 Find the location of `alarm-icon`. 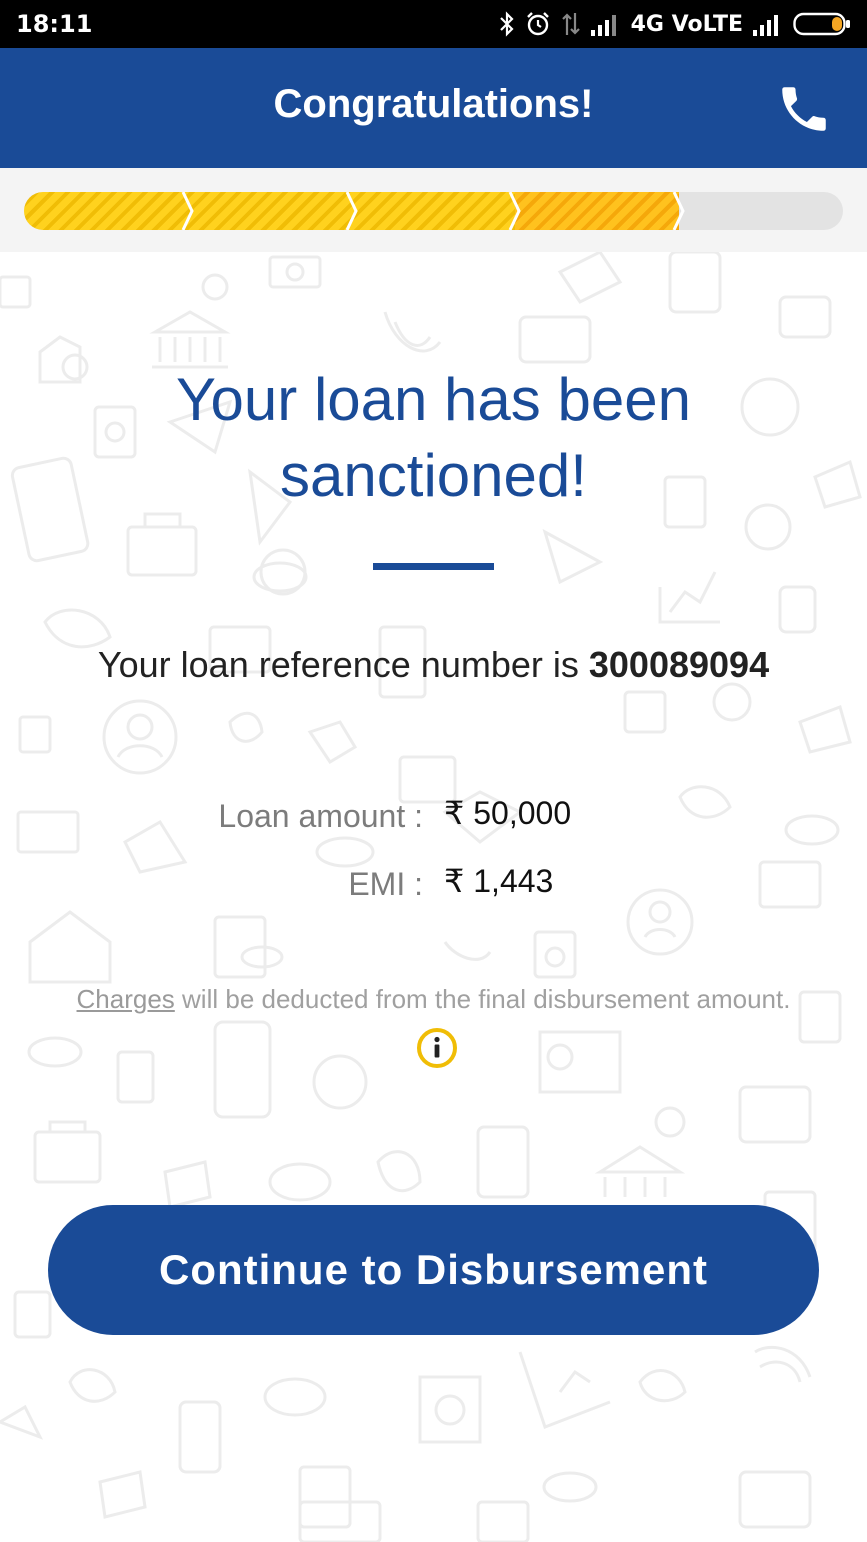

alarm-icon is located at coordinates (537, 24).